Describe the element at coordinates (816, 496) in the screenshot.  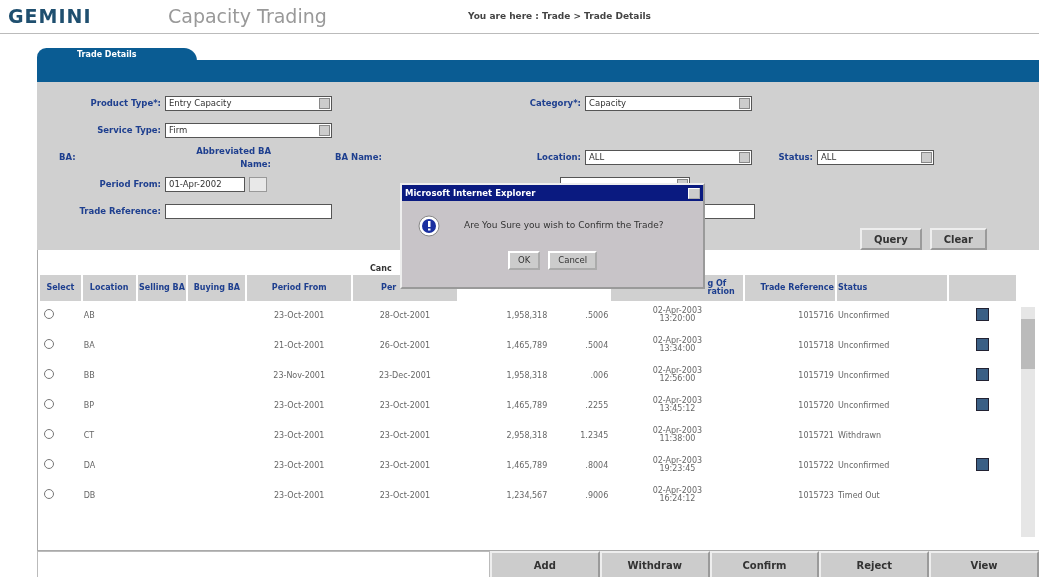
I see `table-cell-text: 1015723` at that location.